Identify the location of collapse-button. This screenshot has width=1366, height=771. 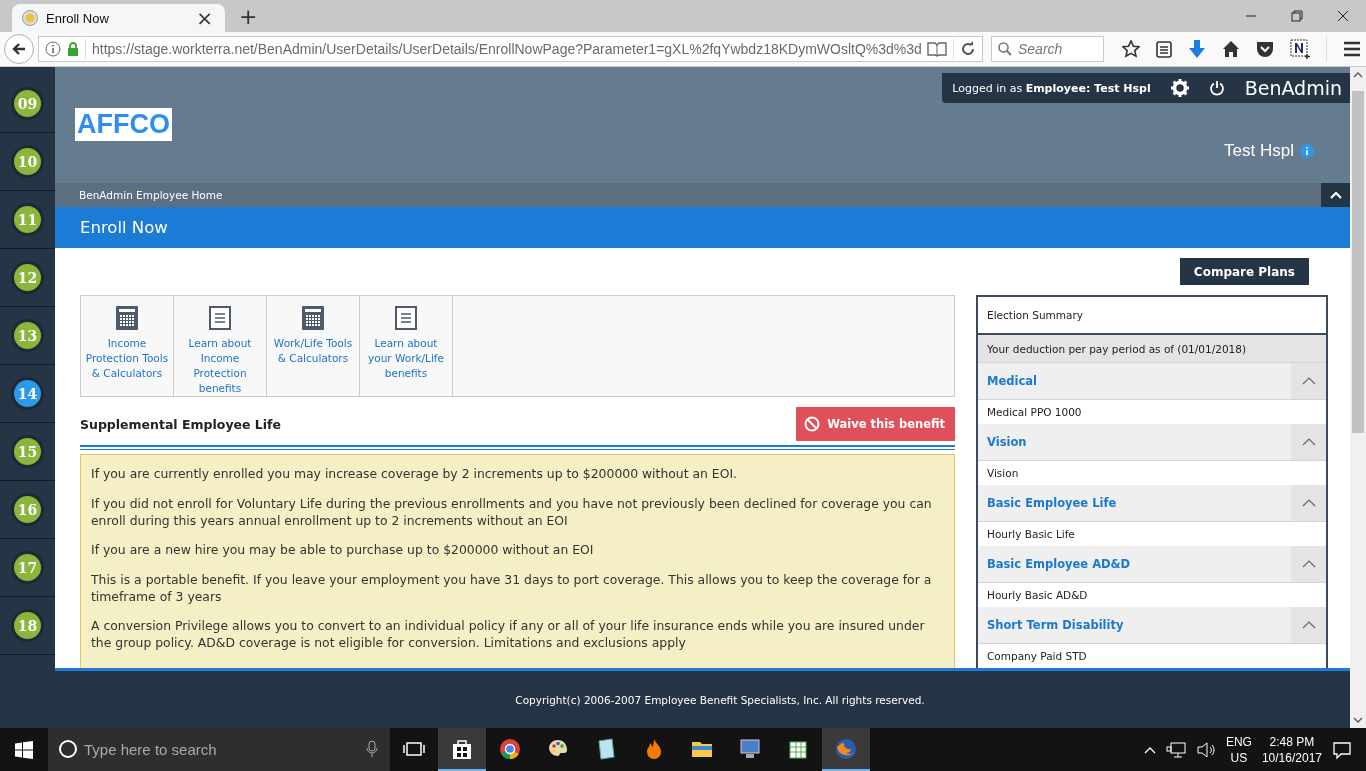
(1335, 195).